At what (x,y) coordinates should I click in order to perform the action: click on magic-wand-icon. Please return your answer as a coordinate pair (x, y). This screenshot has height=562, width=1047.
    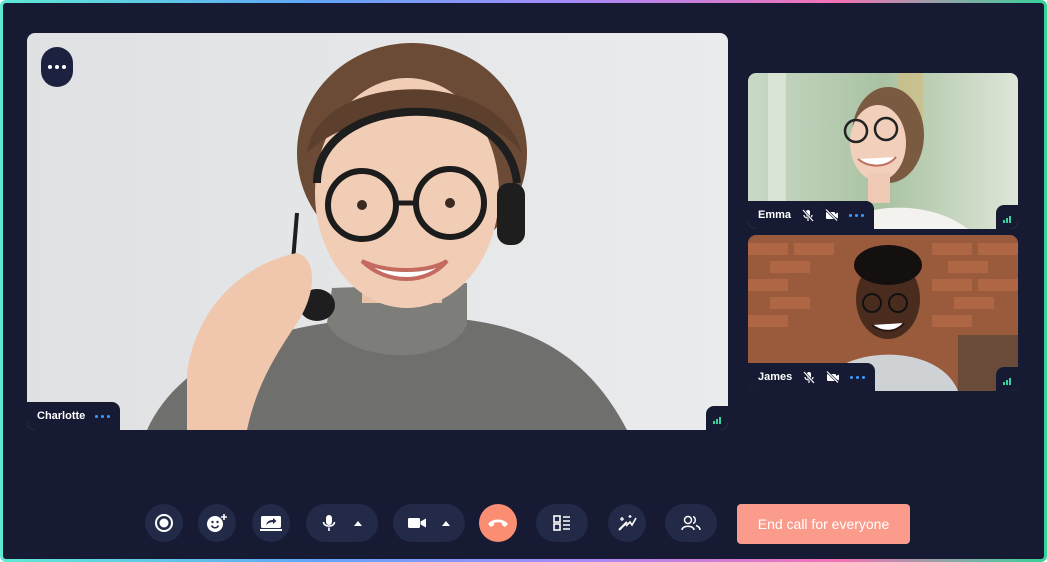
    Looking at the image, I should click on (627, 523).